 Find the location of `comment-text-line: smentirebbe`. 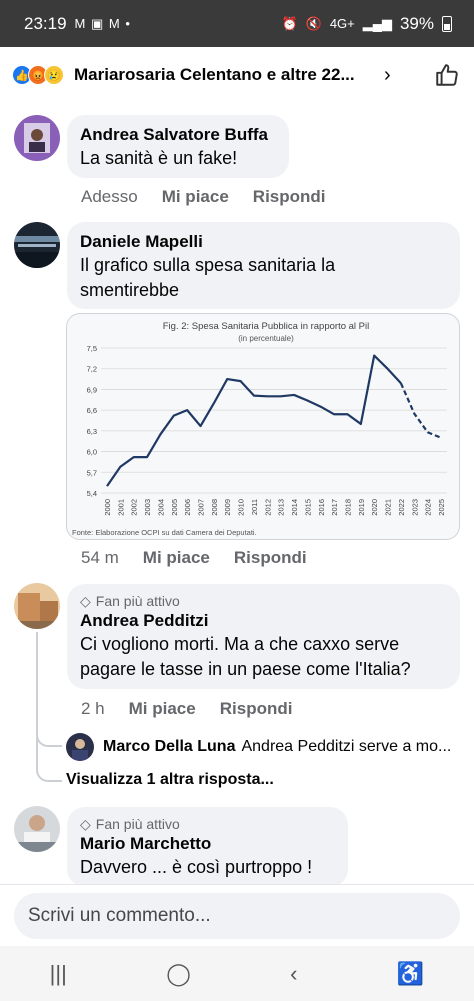

comment-text-line: smentirebbe is located at coordinates (130, 290).